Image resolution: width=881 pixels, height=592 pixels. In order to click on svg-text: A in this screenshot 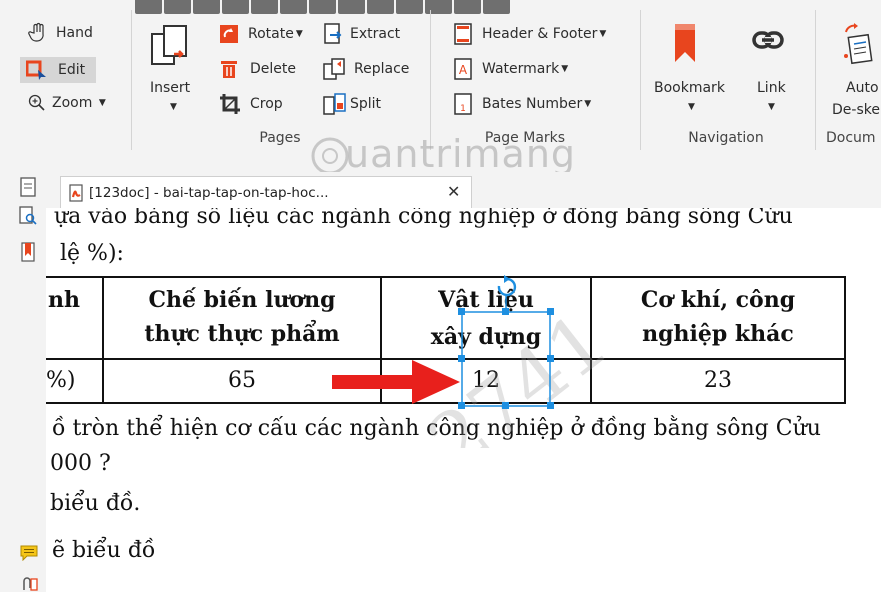, I will do `click(463, 70)`.